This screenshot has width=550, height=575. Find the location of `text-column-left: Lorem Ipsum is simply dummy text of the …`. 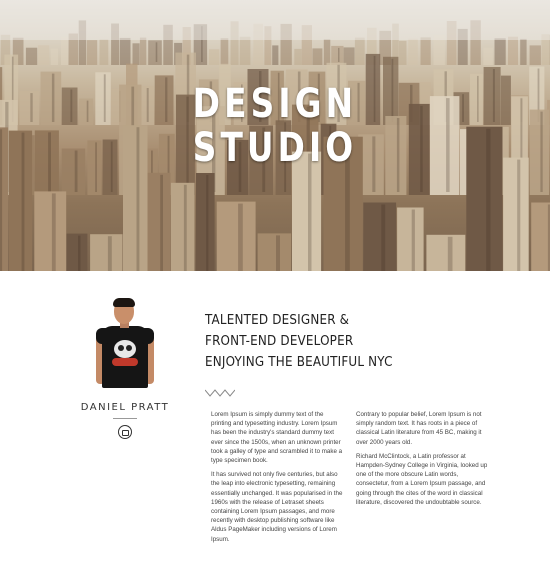

text-column-left: Lorem Ipsum is simply dummy text of the … is located at coordinates (277, 479).